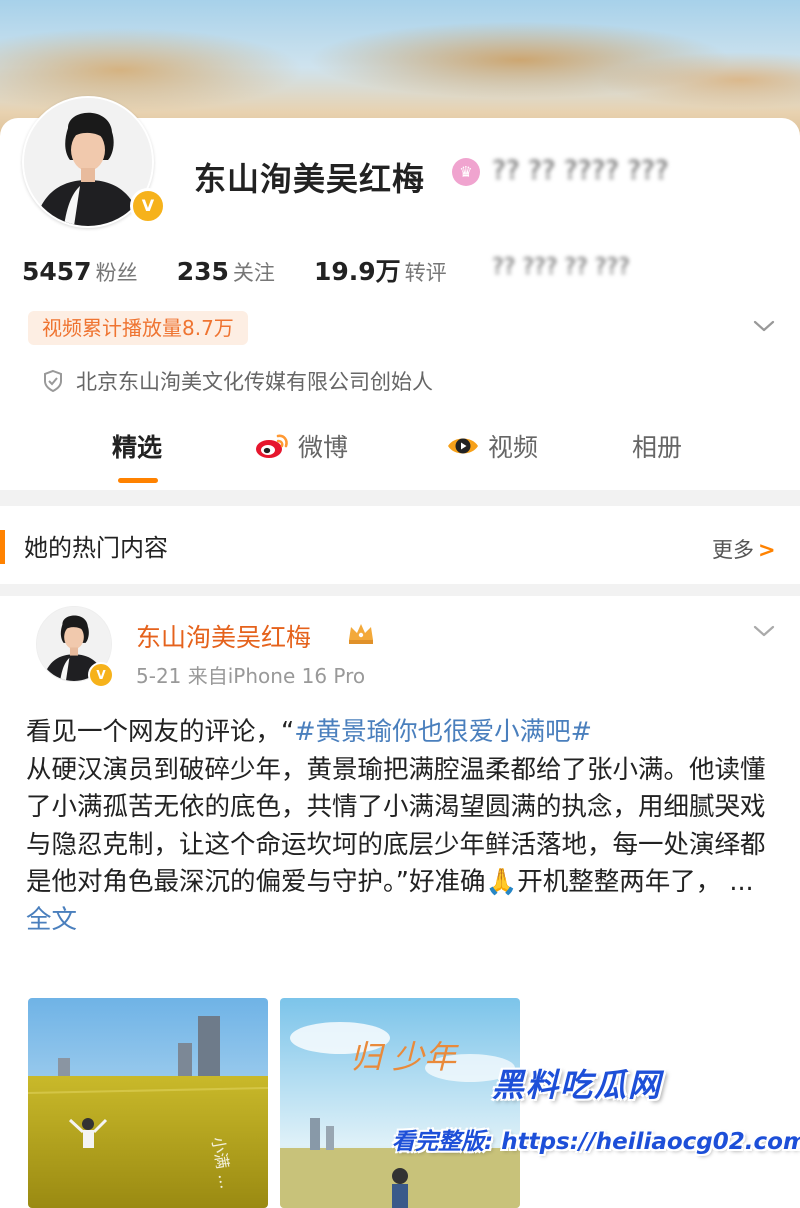  Describe the element at coordinates (733, 550) in the screenshot. I see `more-label: 更多` at that location.